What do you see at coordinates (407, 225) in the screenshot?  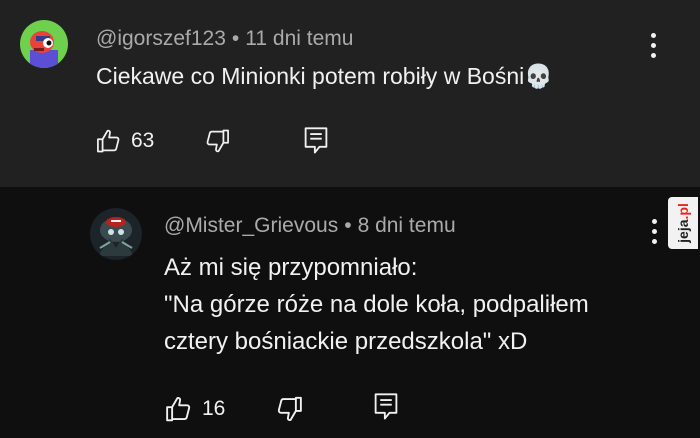 I see `comment-time-2: 8 dni temu` at bounding box center [407, 225].